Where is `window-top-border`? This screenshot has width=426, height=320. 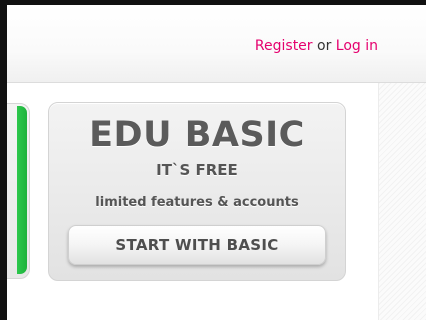 window-top-border is located at coordinates (213, 2).